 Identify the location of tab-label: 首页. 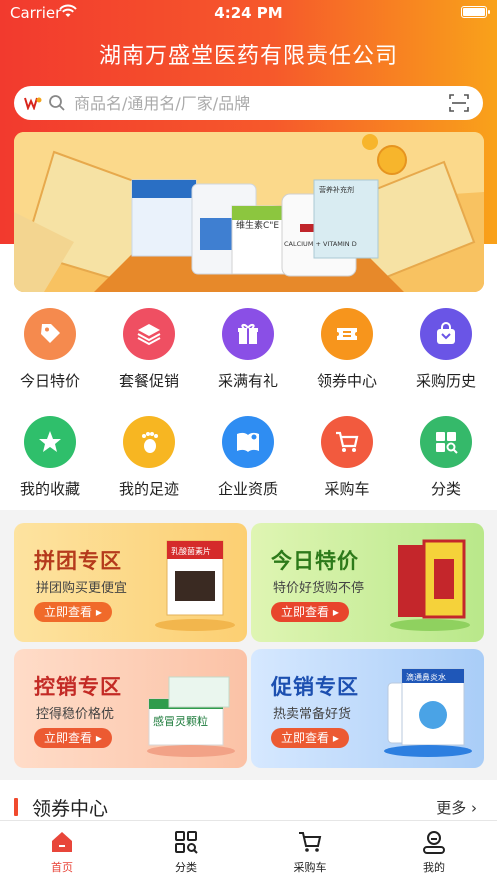
(62, 867).